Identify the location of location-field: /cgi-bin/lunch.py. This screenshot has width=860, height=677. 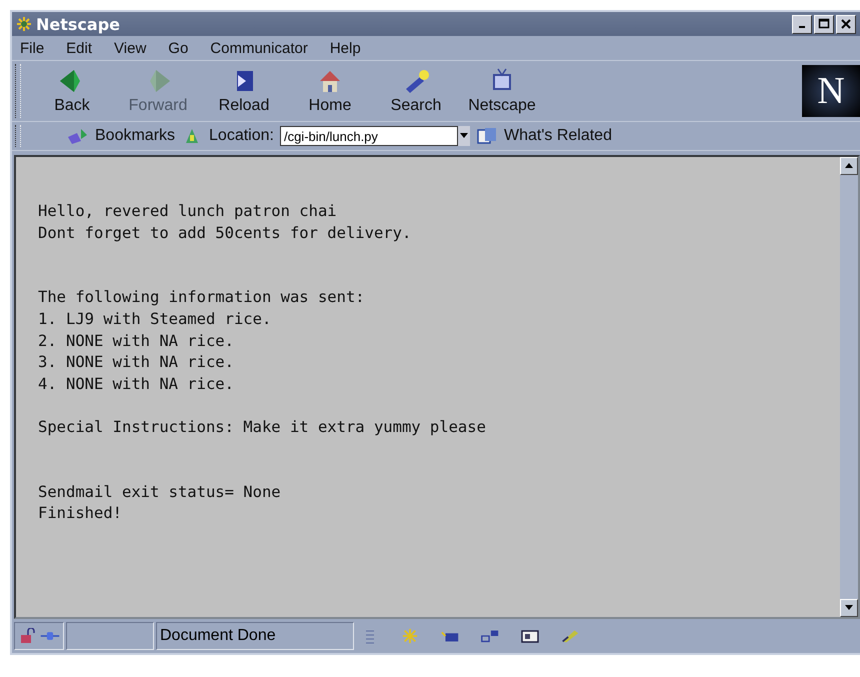
(369, 136).